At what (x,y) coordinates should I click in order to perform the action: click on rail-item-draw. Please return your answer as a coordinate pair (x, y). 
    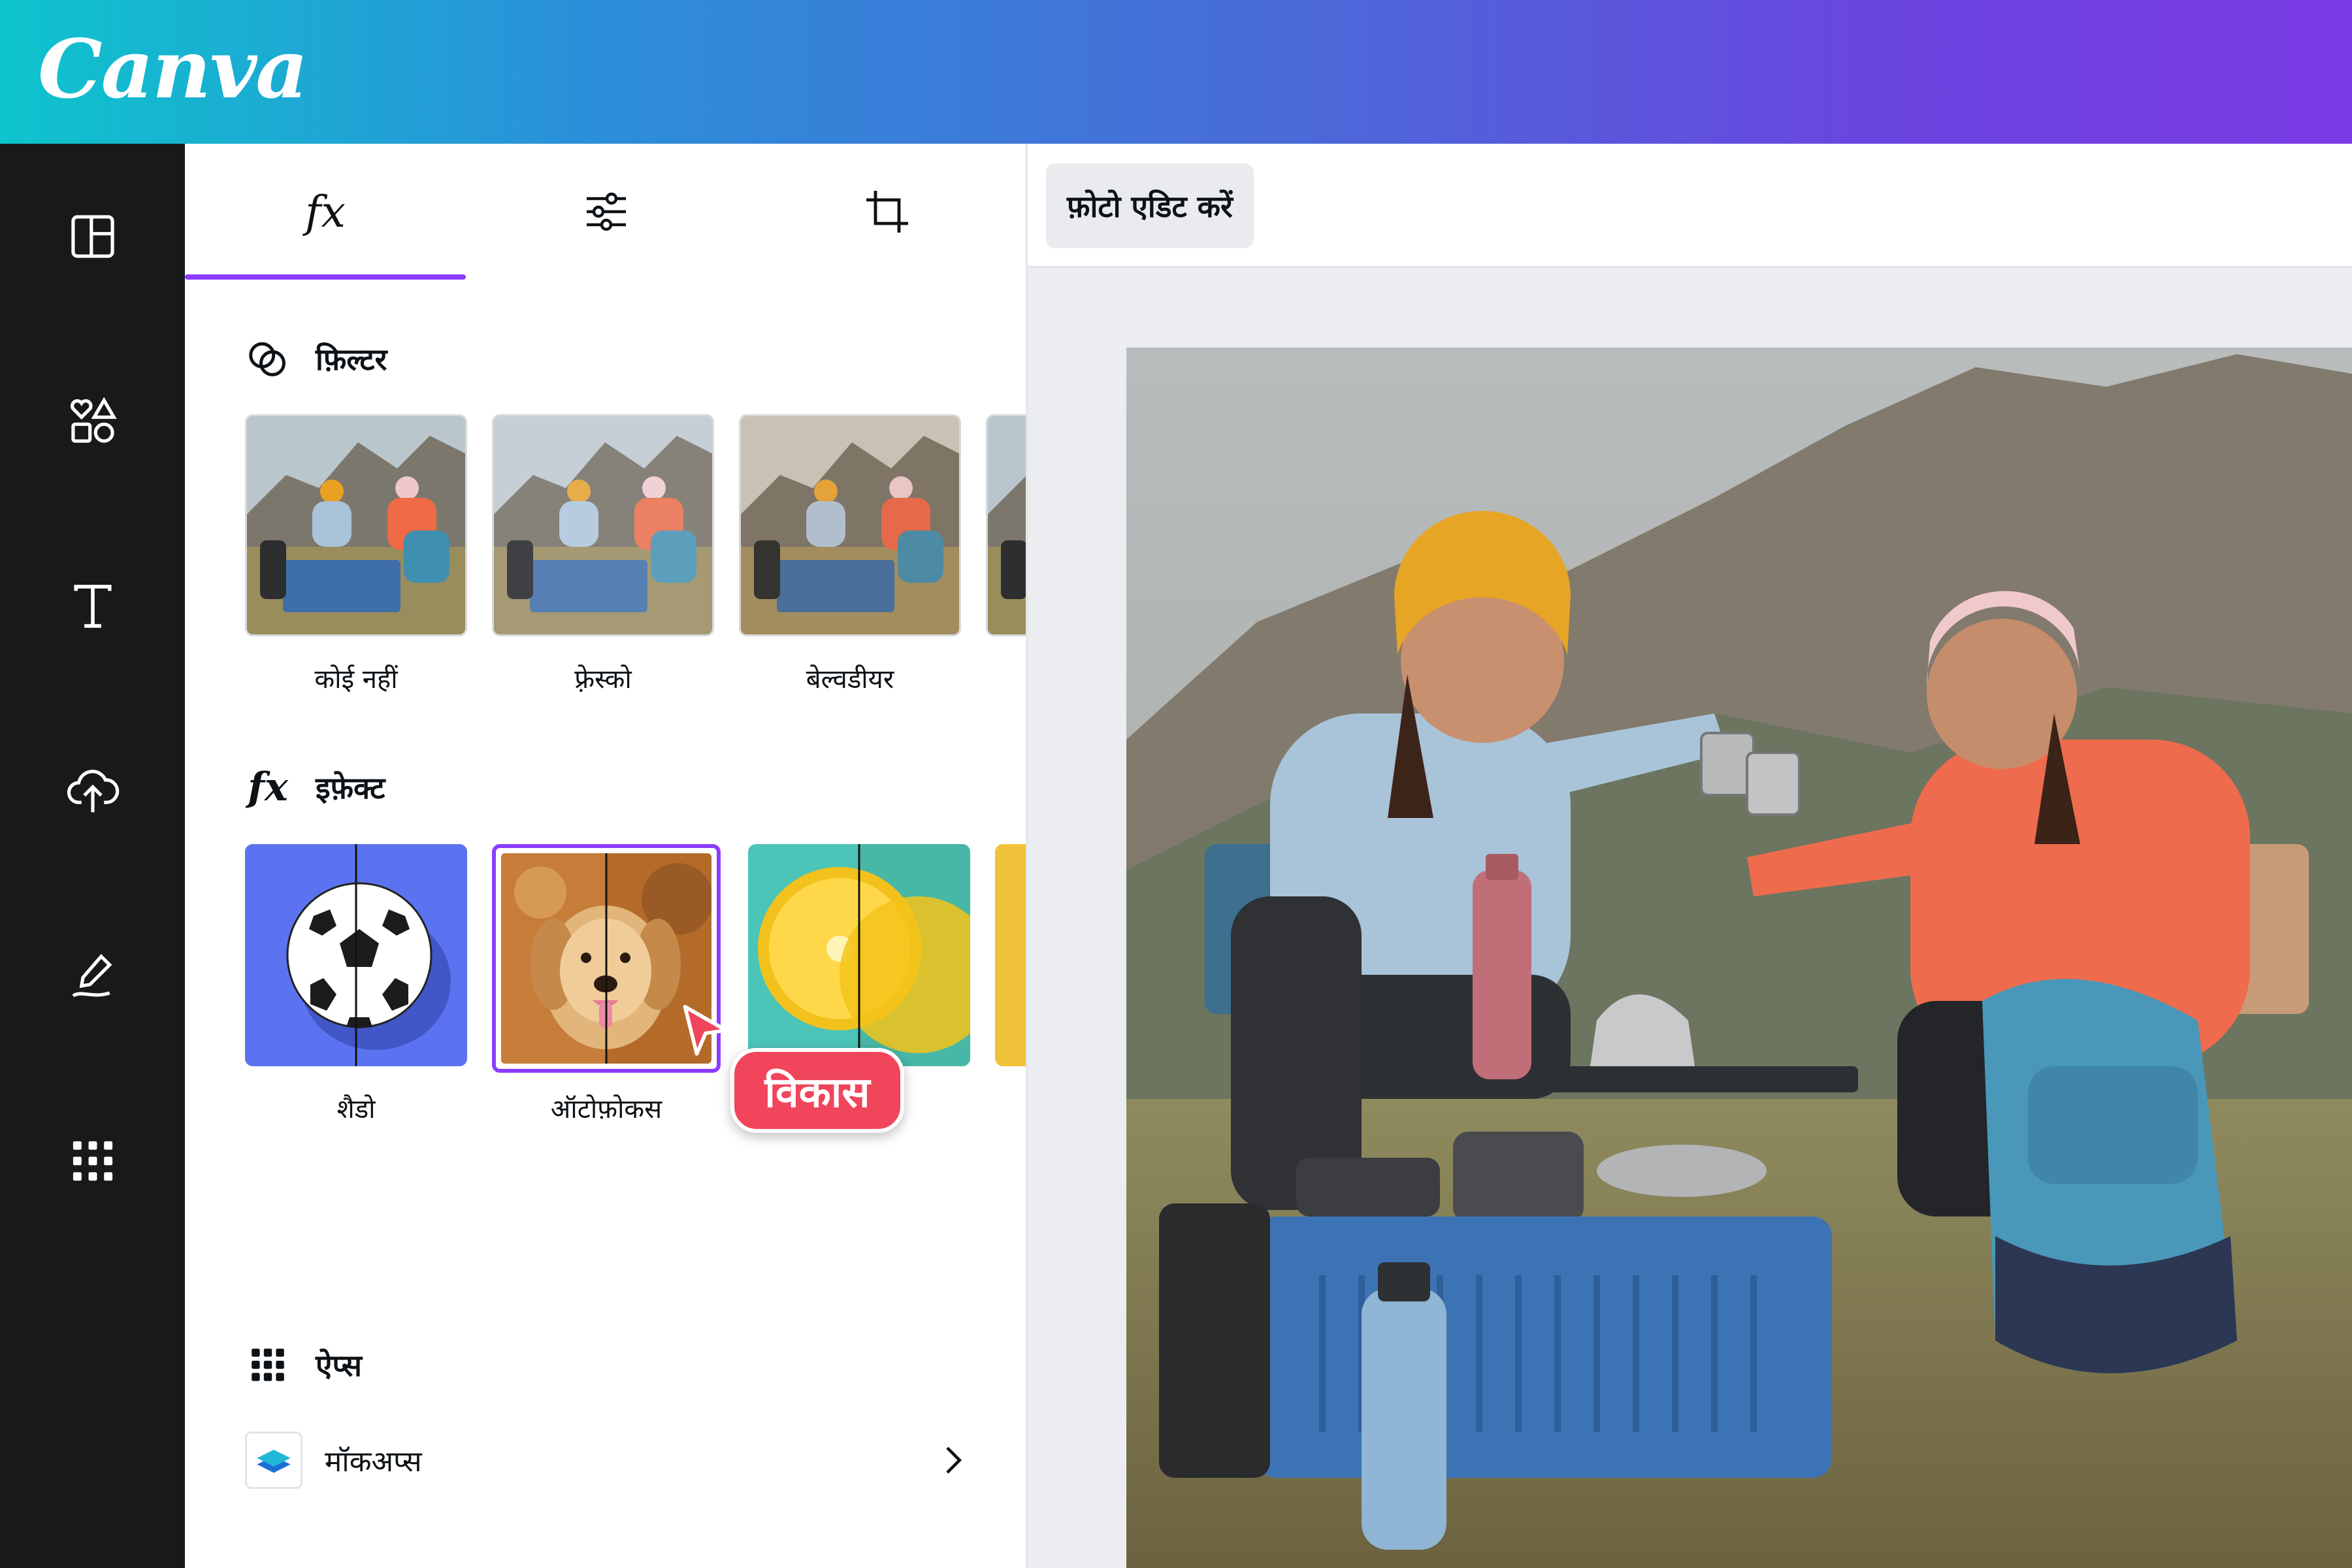
    Looking at the image, I should click on (92, 976).